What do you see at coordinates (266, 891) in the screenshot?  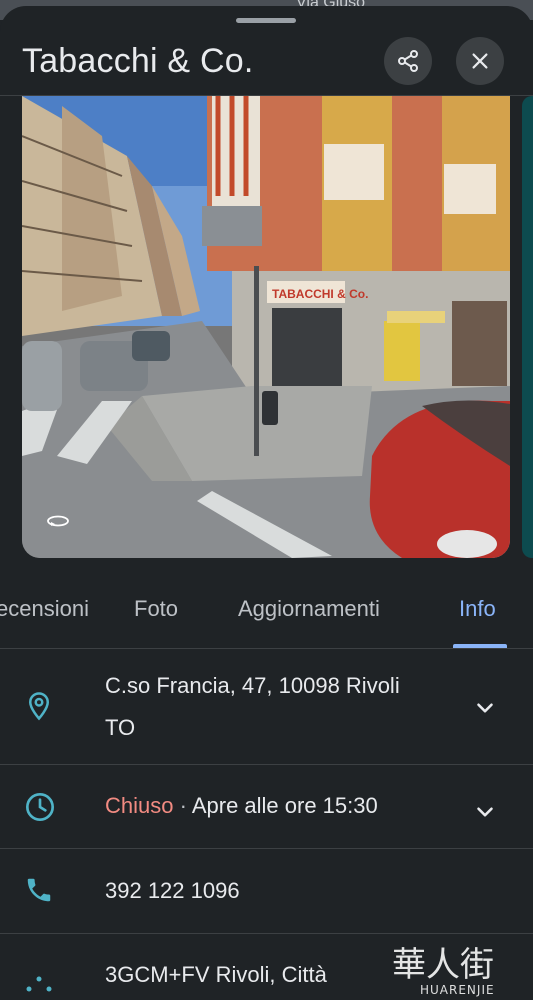 I see `phone-row: 392 122 1096` at bounding box center [266, 891].